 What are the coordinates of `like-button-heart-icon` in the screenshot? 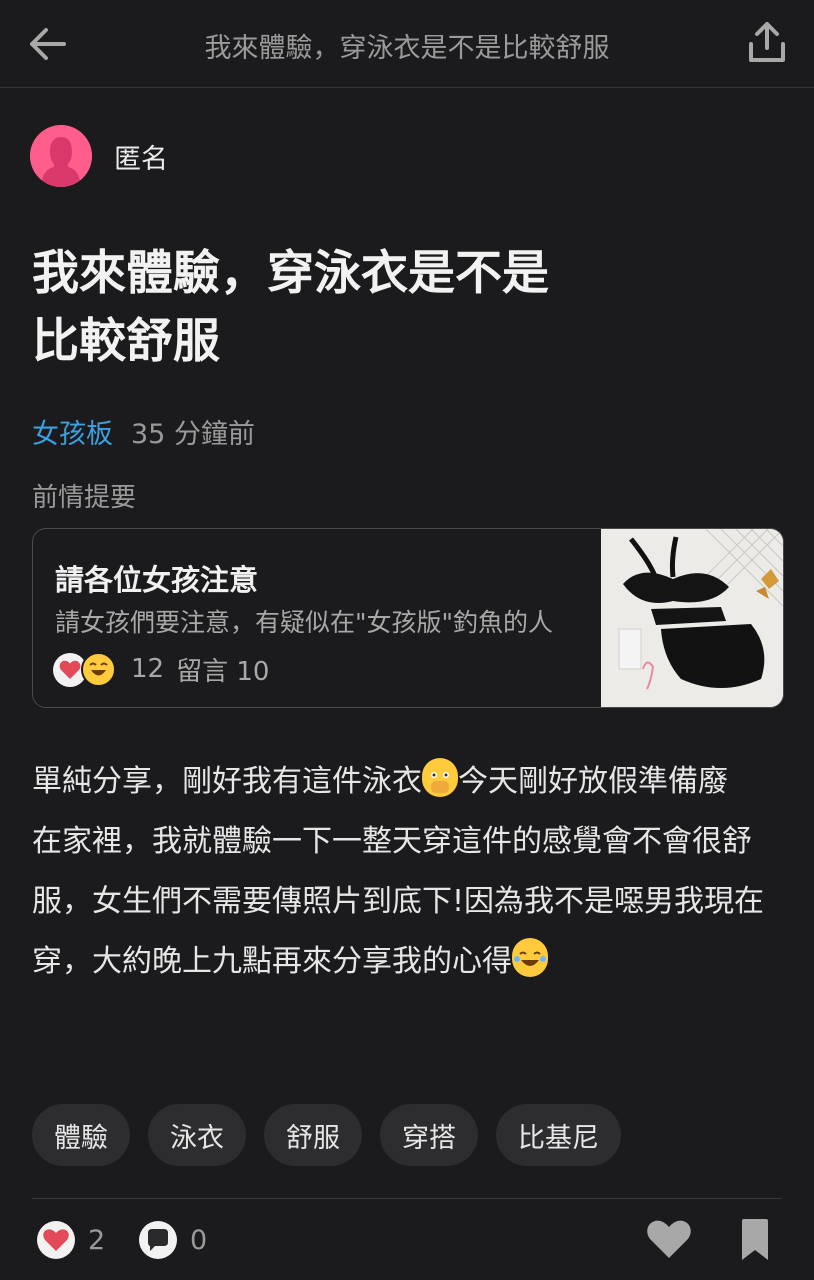 It's located at (669, 1239).